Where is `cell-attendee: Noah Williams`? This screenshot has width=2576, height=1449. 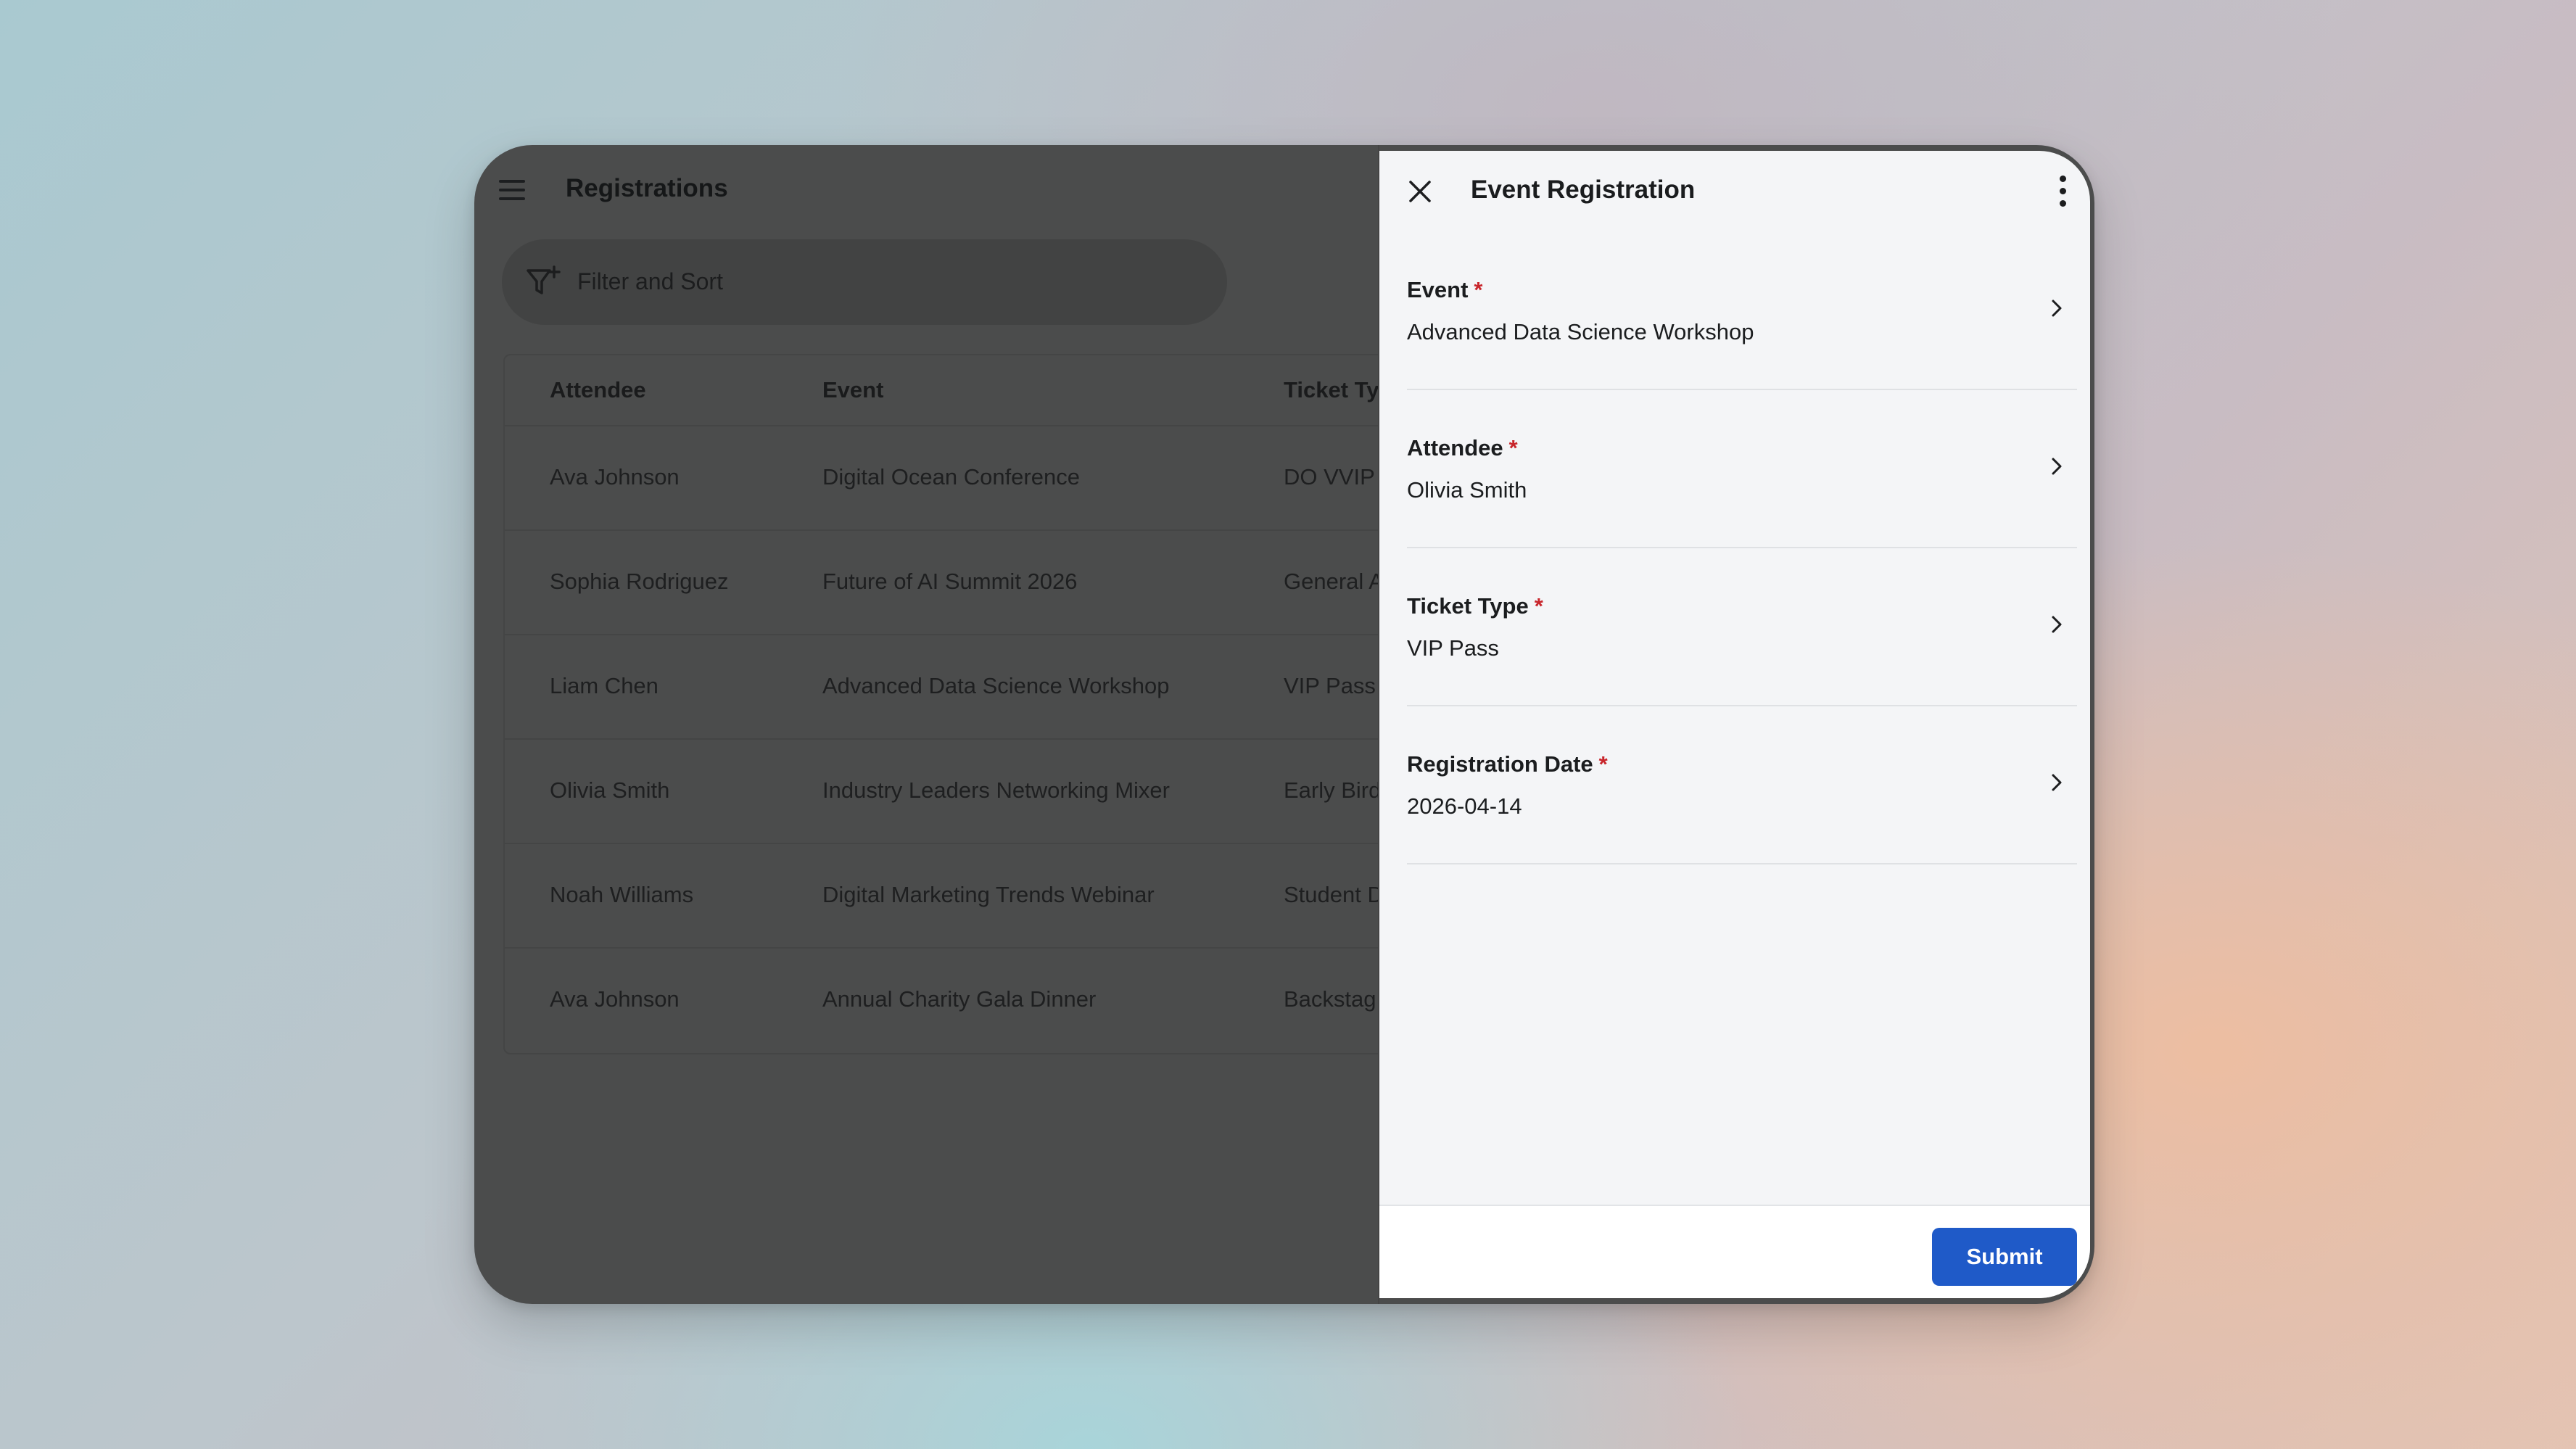 cell-attendee: Noah Williams is located at coordinates (622, 894).